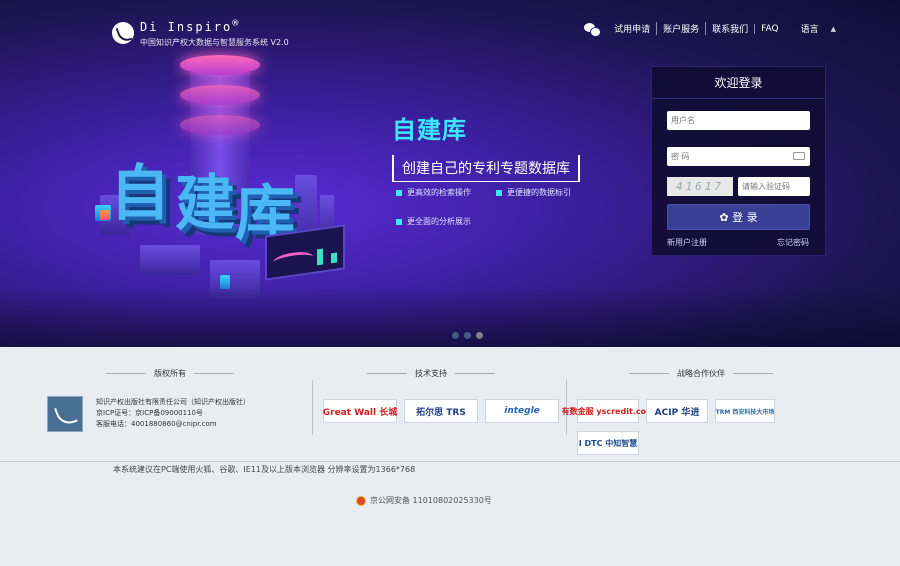  I want to click on brand-reg-mark: ®, so click(236, 23).